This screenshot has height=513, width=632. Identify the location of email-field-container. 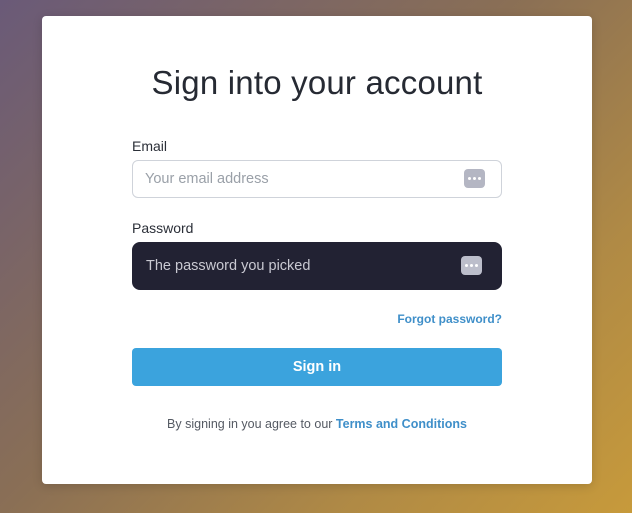
(317, 179).